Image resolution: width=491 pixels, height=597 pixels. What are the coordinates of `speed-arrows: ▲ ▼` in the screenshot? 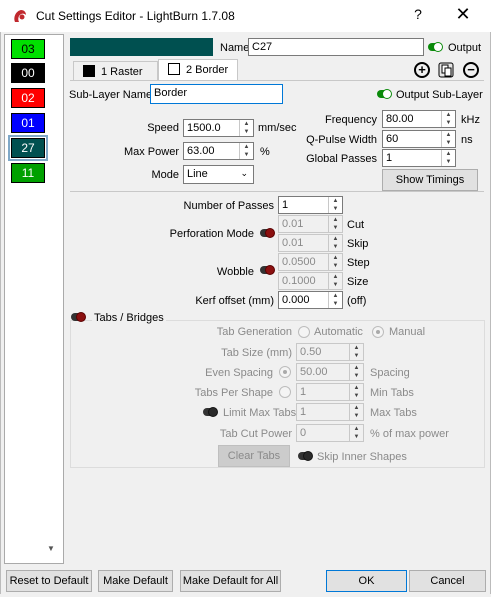 It's located at (246, 128).